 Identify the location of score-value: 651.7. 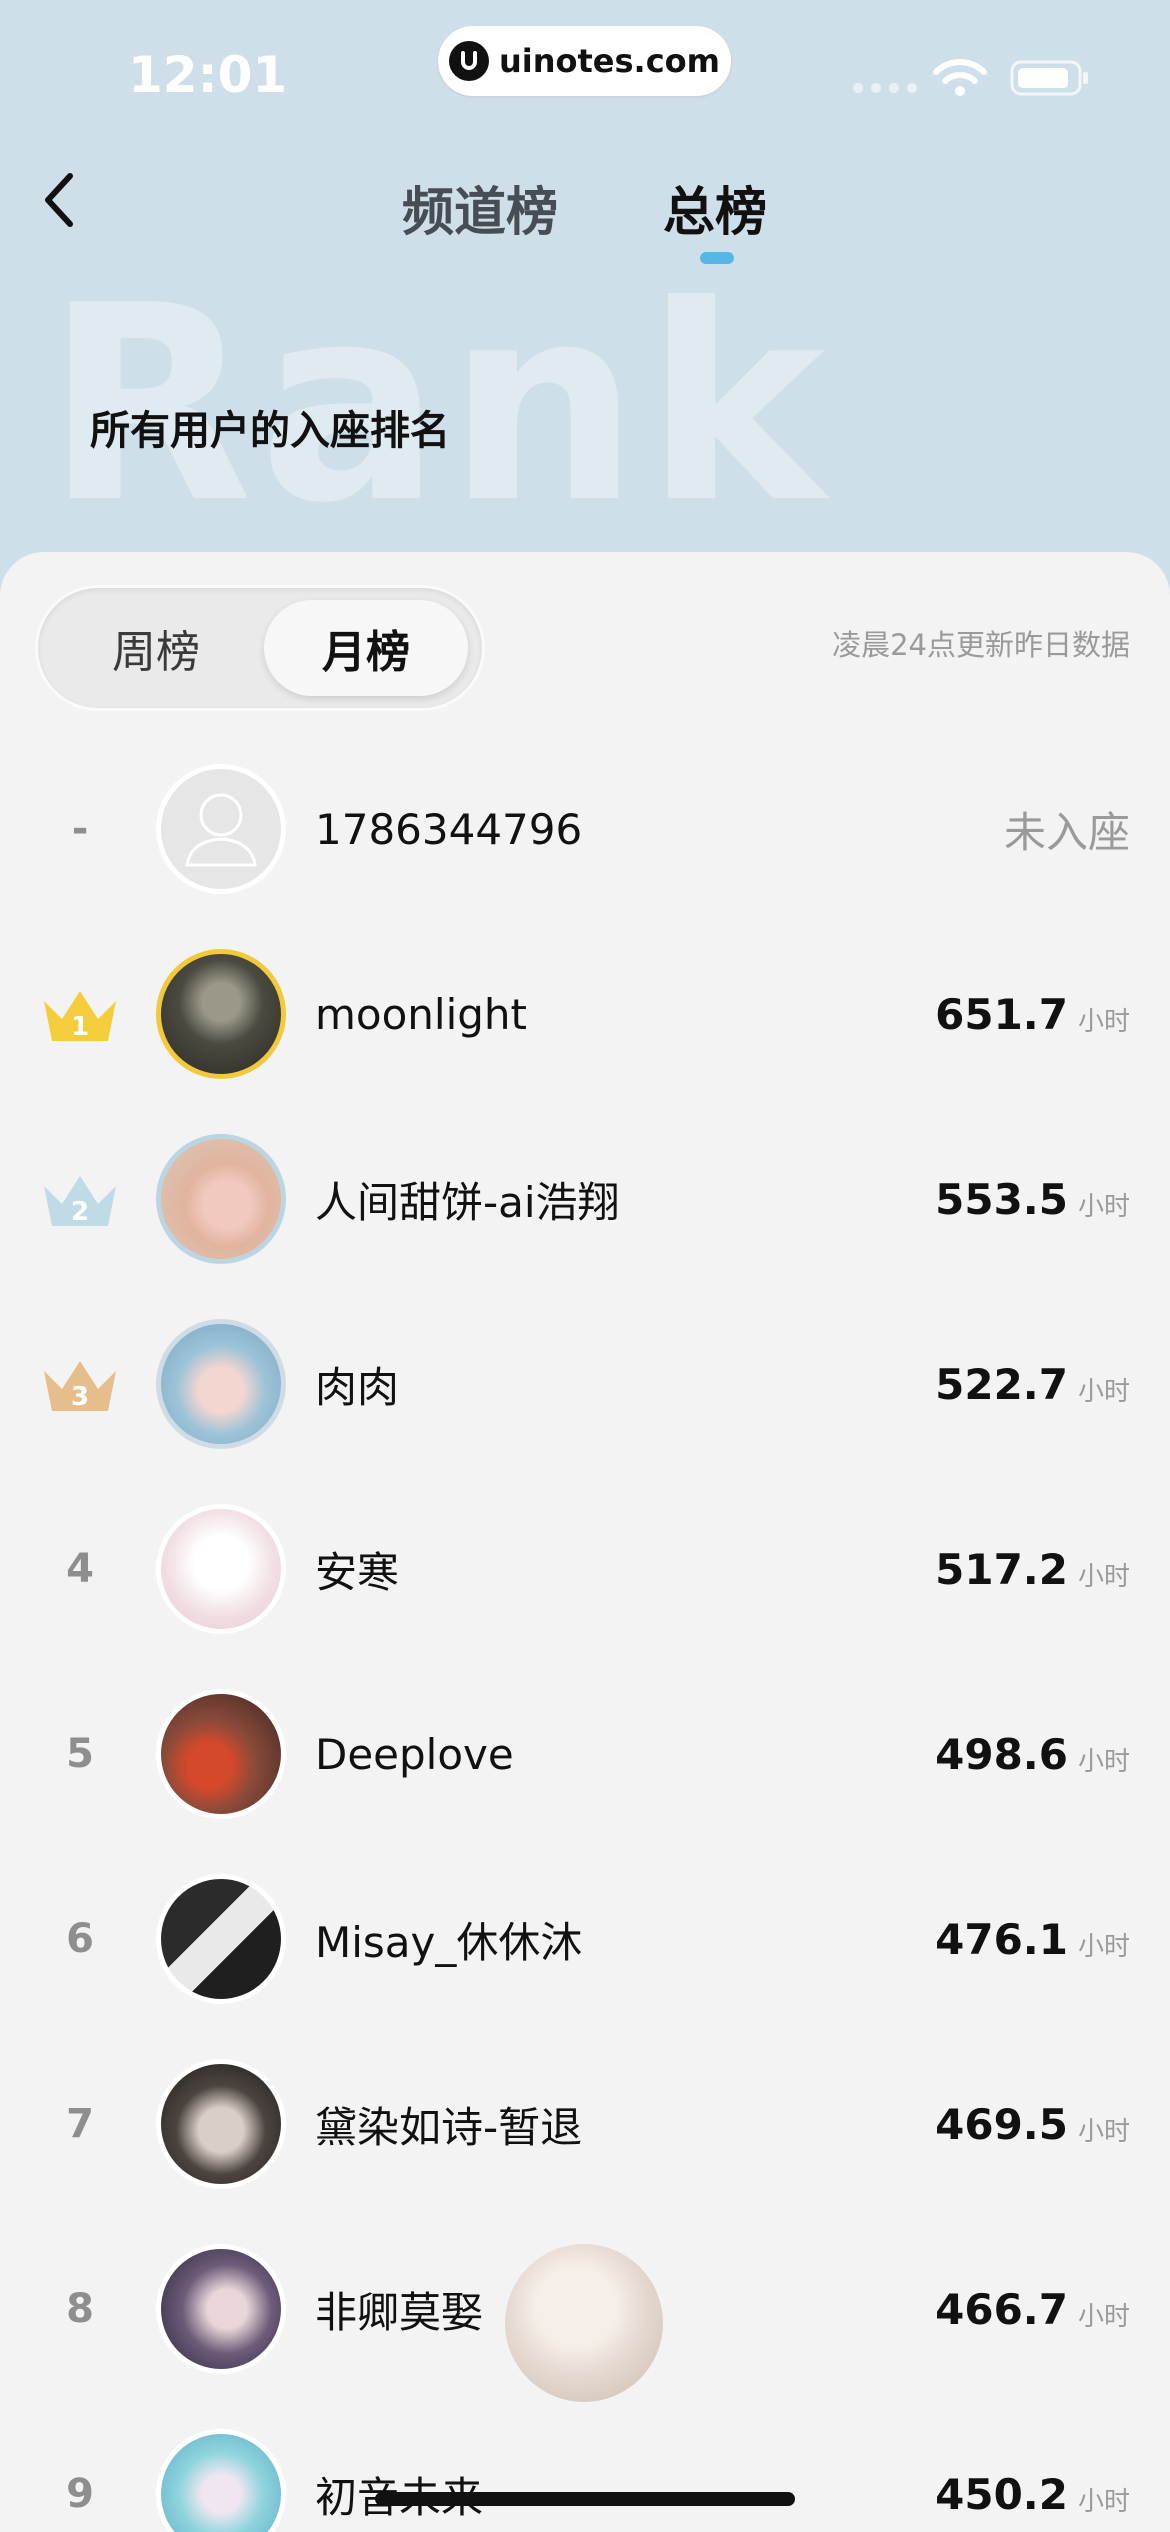
(1001, 1014).